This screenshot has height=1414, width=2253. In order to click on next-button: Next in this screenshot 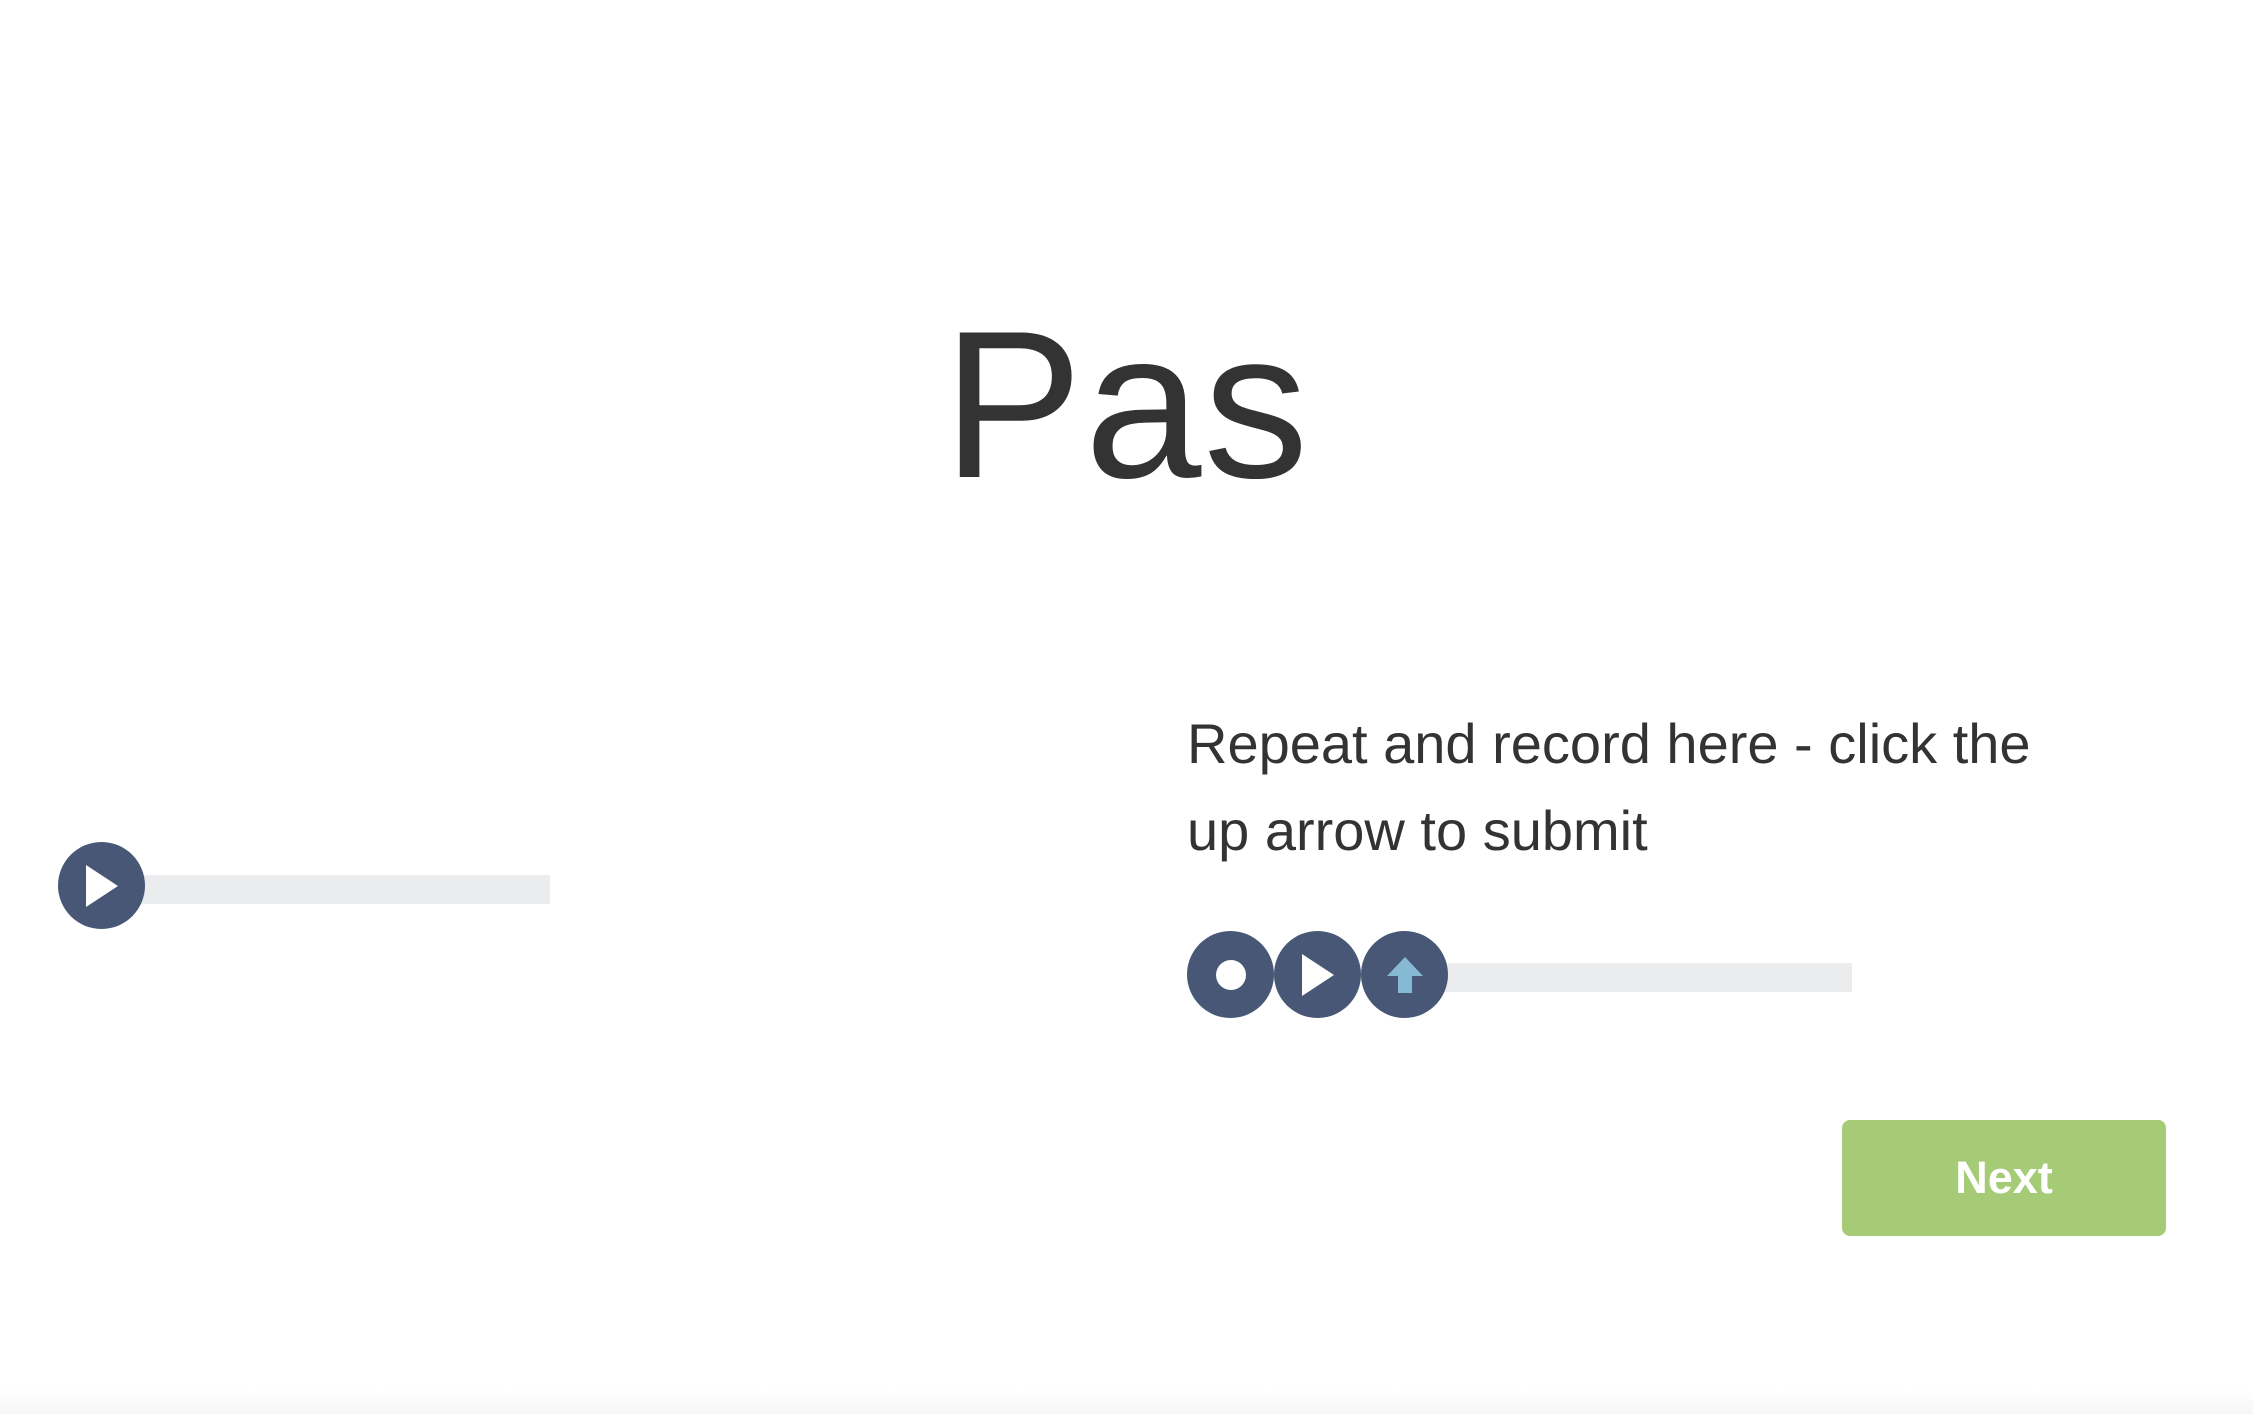, I will do `click(2004, 1178)`.